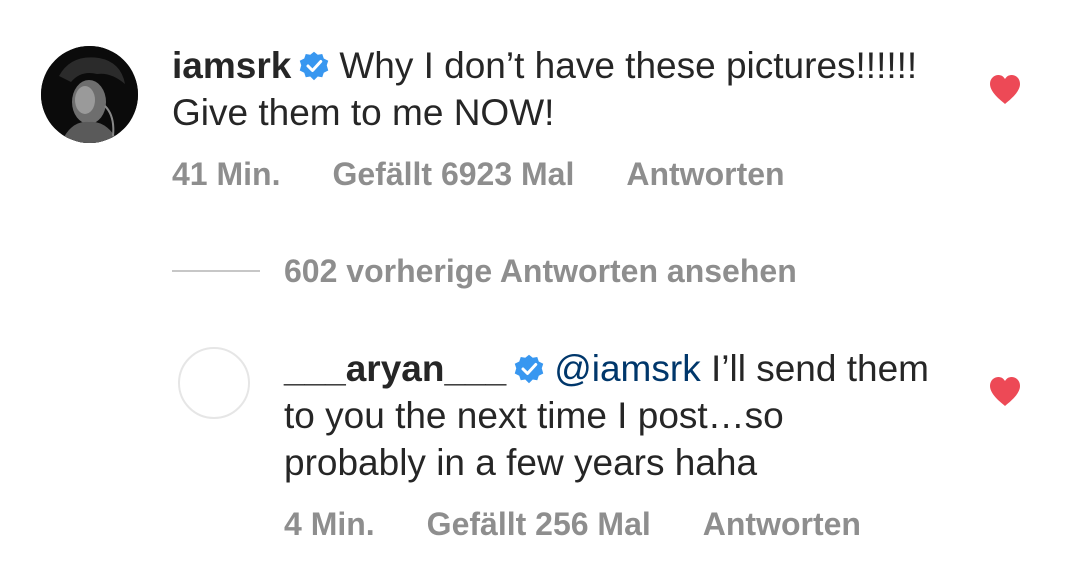 This screenshot has width=1080, height=585. I want to click on profile-photo, so click(89, 94).